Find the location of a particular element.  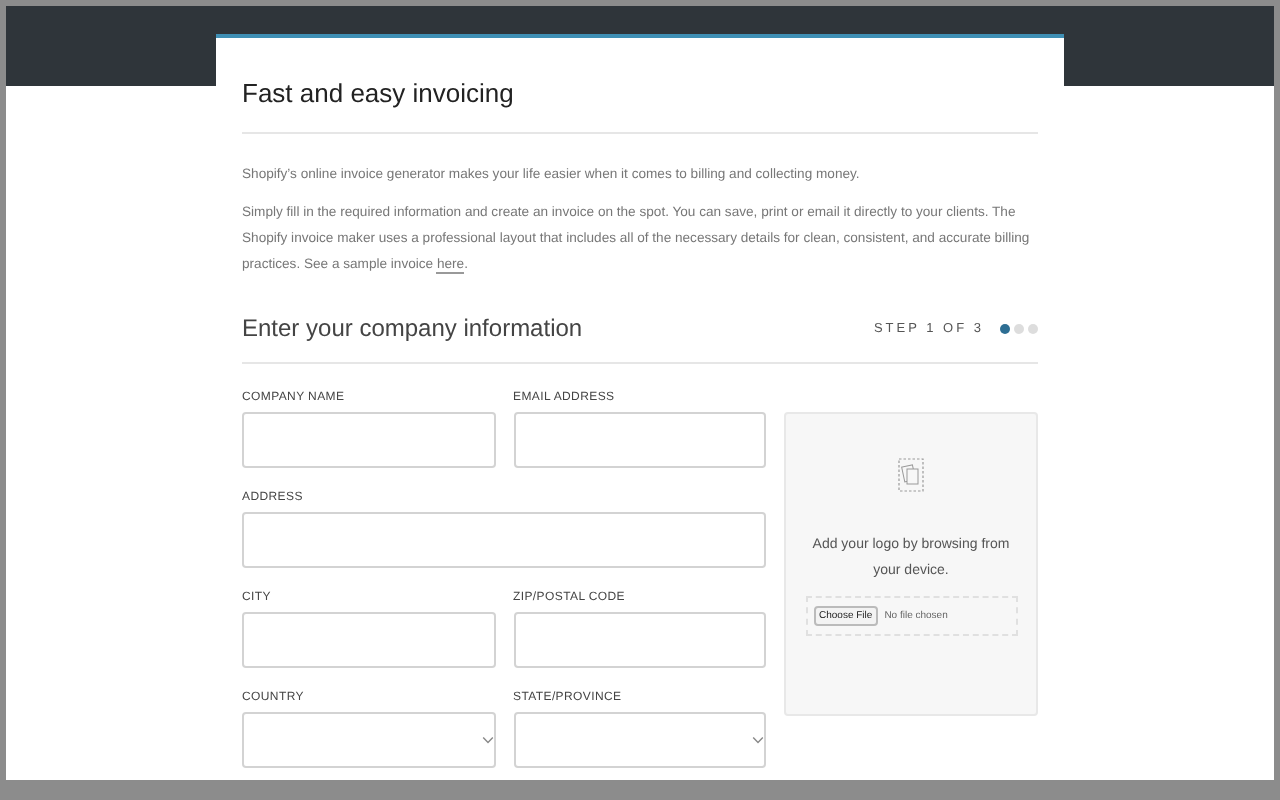

page-title: Fast and easy invoicing is located at coordinates (379, 93).